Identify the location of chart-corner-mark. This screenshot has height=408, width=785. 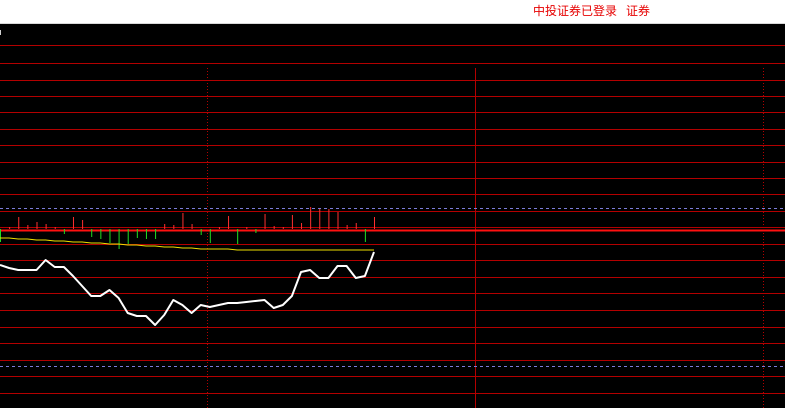
(1, 32).